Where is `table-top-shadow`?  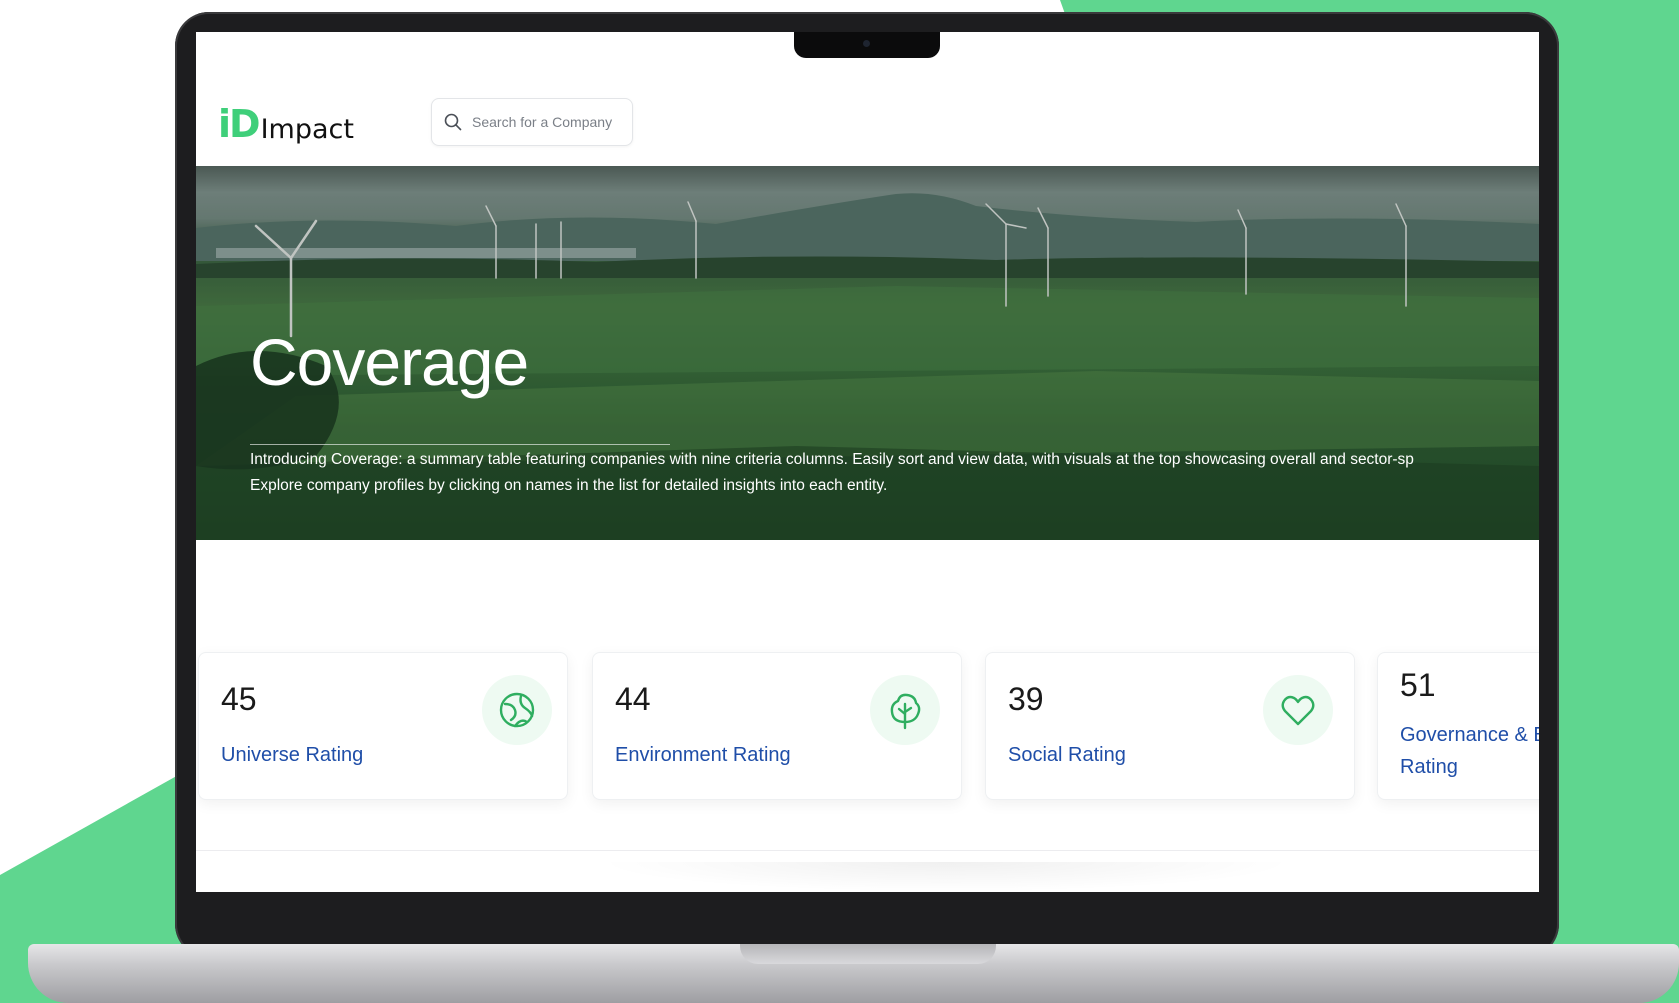 table-top-shadow is located at coordinates (946, 877).